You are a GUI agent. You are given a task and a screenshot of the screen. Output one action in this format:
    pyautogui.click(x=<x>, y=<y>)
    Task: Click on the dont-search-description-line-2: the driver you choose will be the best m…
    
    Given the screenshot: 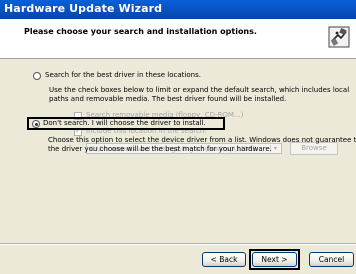 What is the action you would take?
    pyautogui.click(x=160, y=149)
    